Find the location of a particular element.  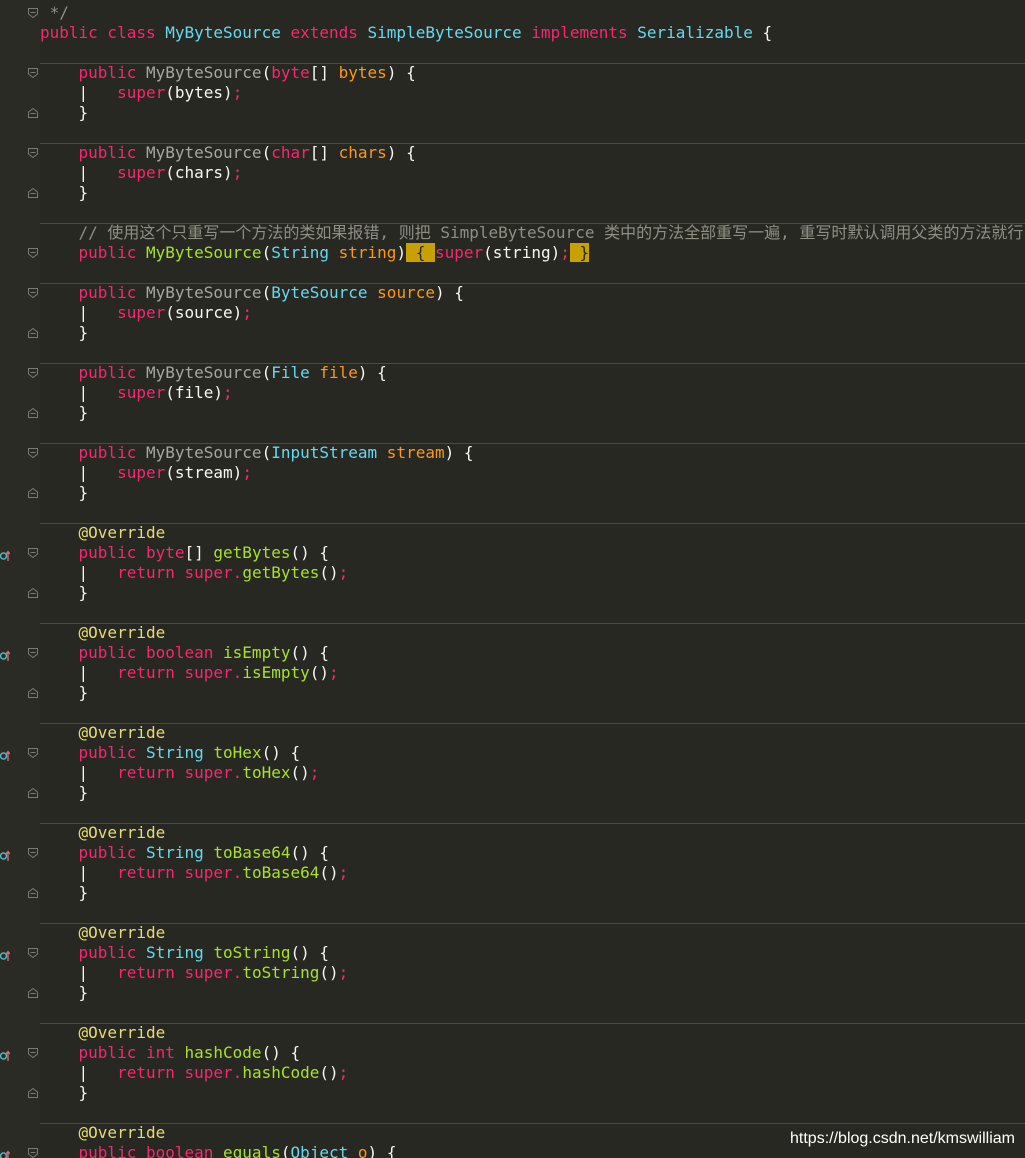

code-line-text: public String toBase64() { is located at coordinates (184, 853).